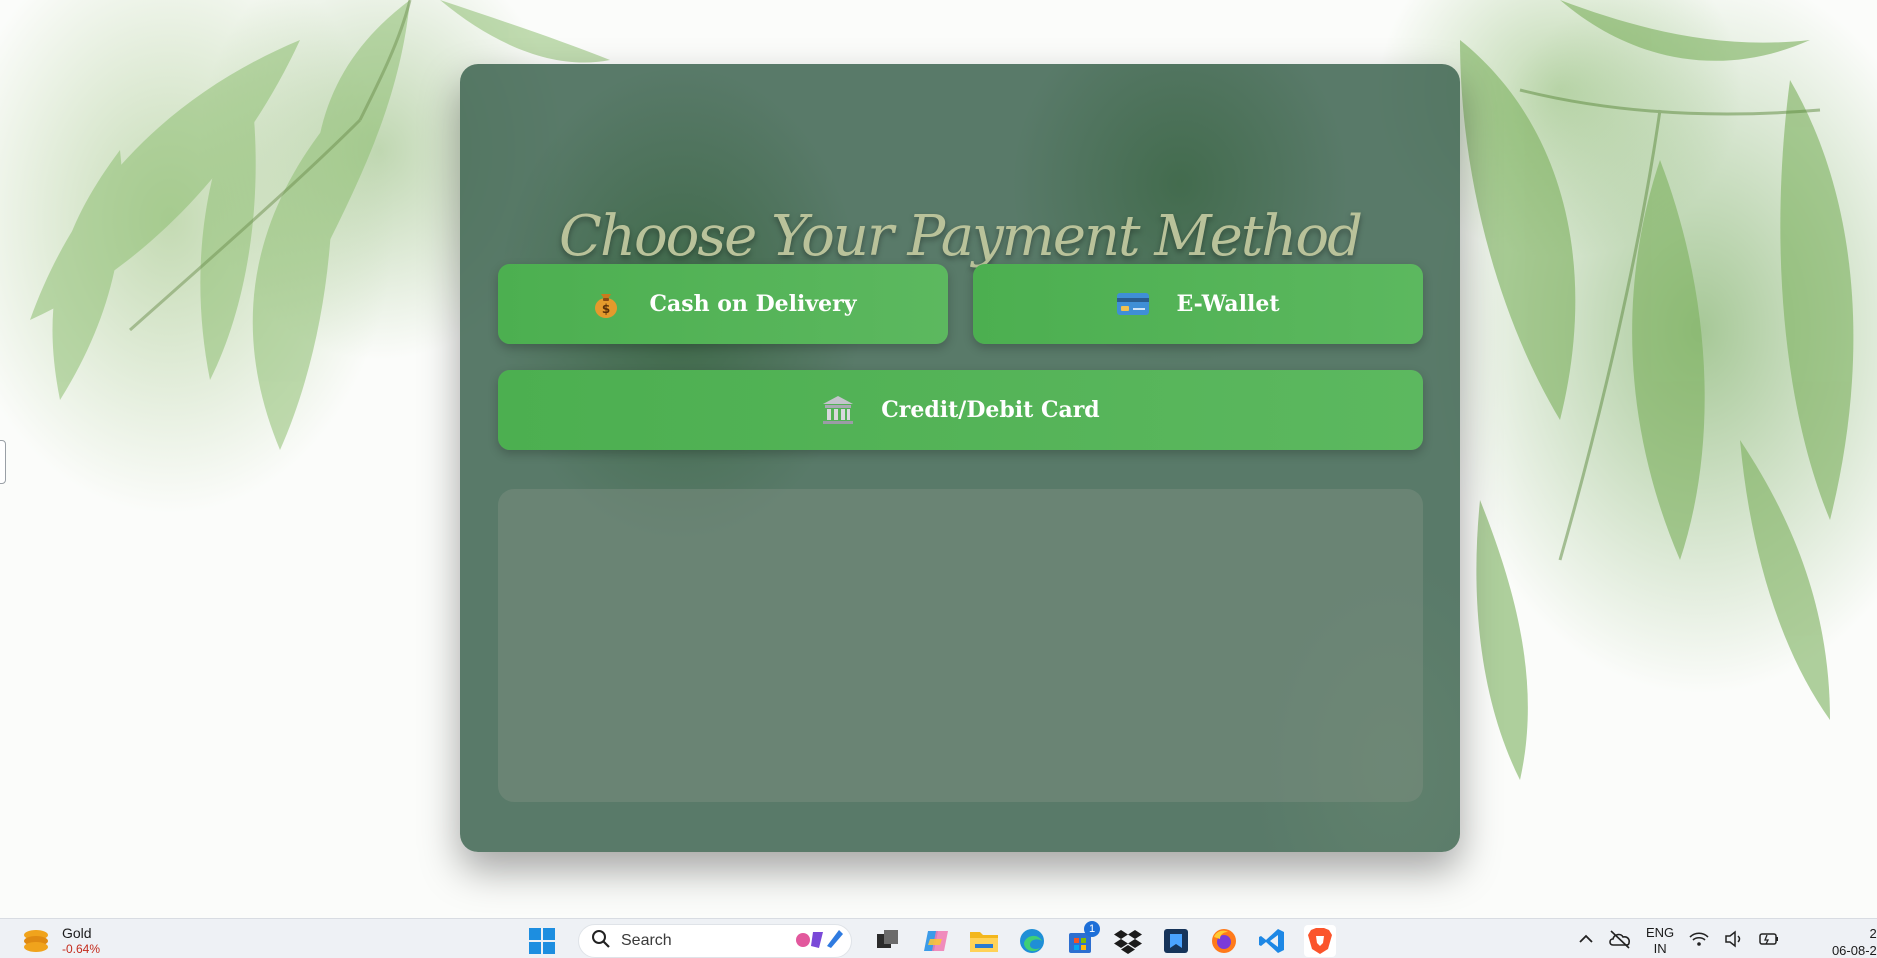 This screenshot has width=1877, height=958. I want to click on credit-card-icon, so click(1133, 304).